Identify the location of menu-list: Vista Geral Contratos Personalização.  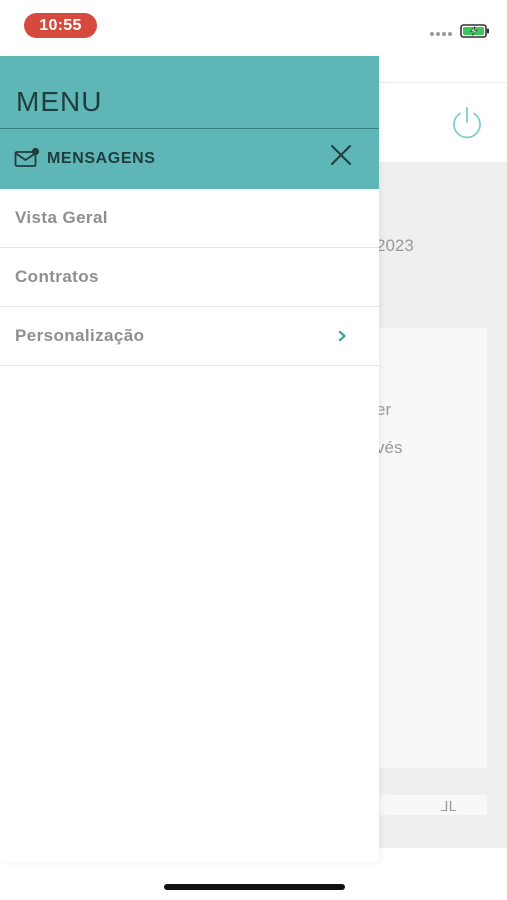
(189, 277).